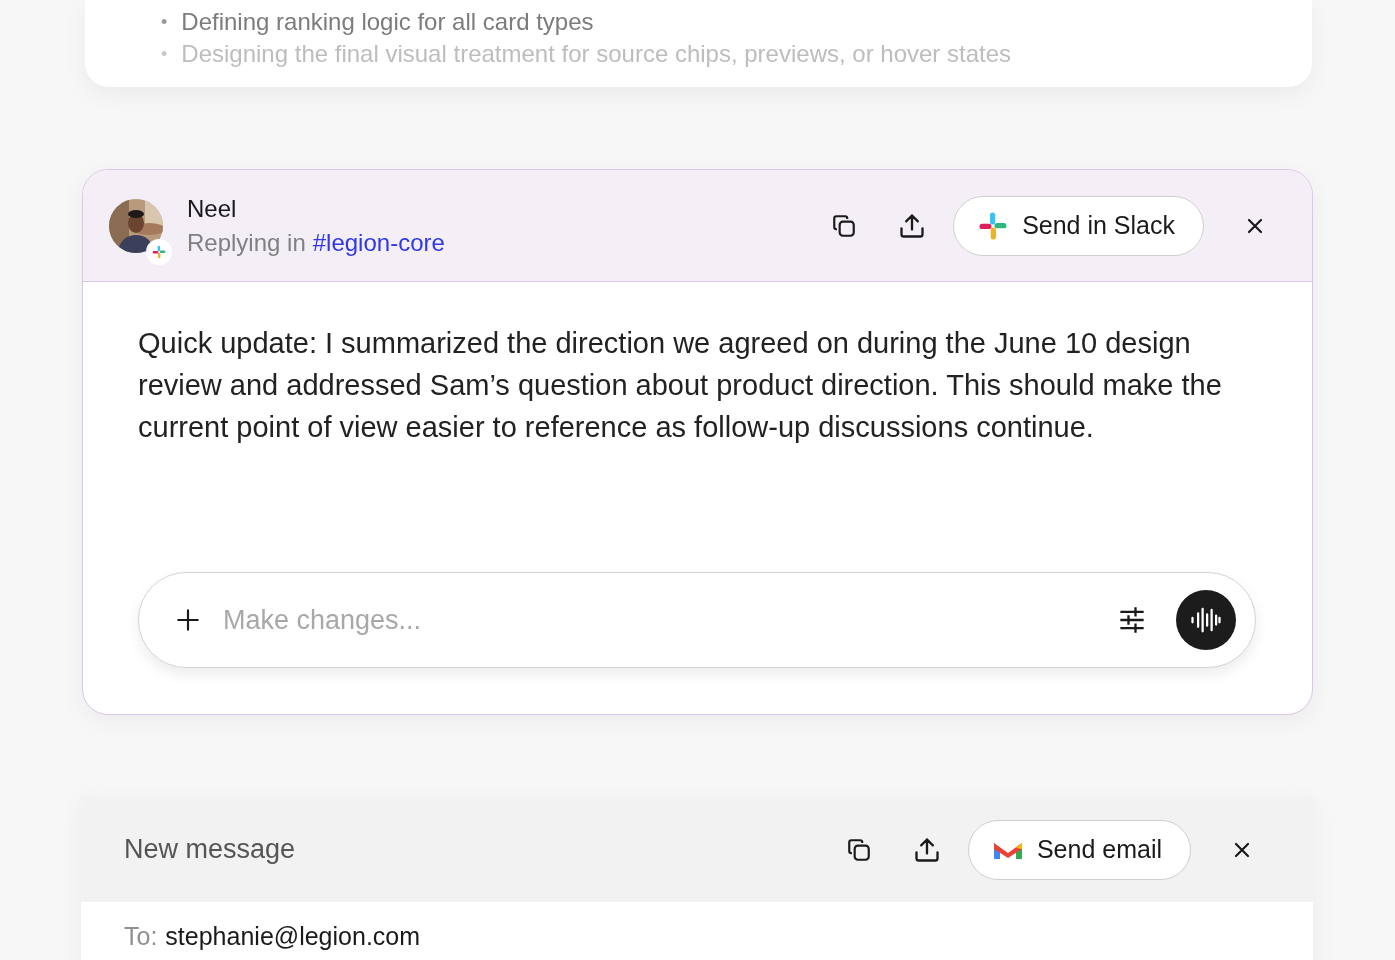 The width and height of the screenshot is (1395, 960). Describe the element at coordinates (210, 849) in the screenshot. I see `email-title: New message` at that location.